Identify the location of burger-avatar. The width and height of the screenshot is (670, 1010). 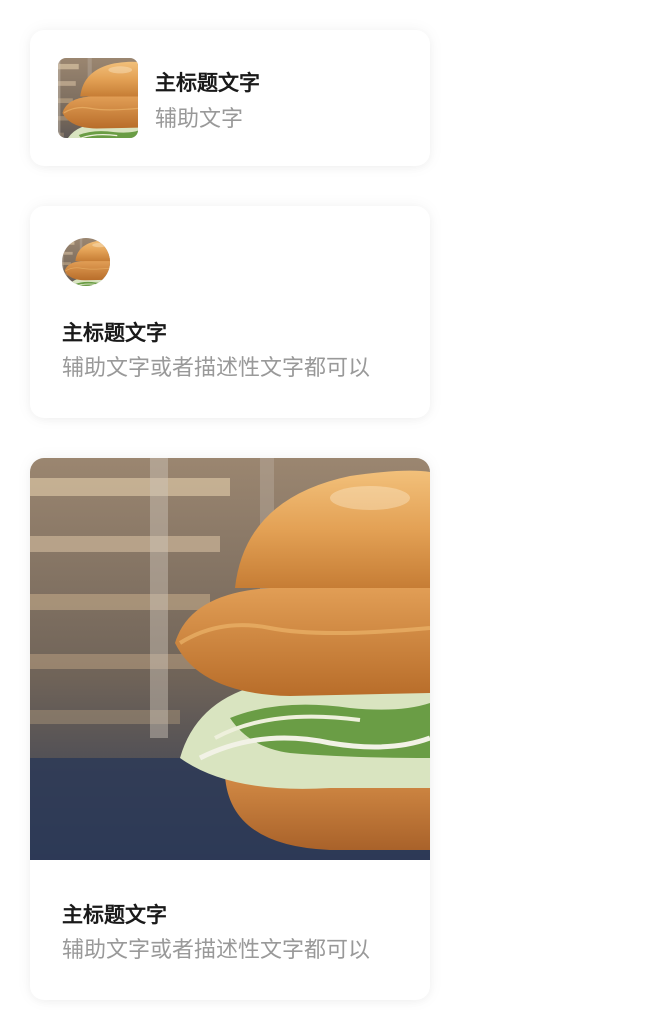
(86, 262).